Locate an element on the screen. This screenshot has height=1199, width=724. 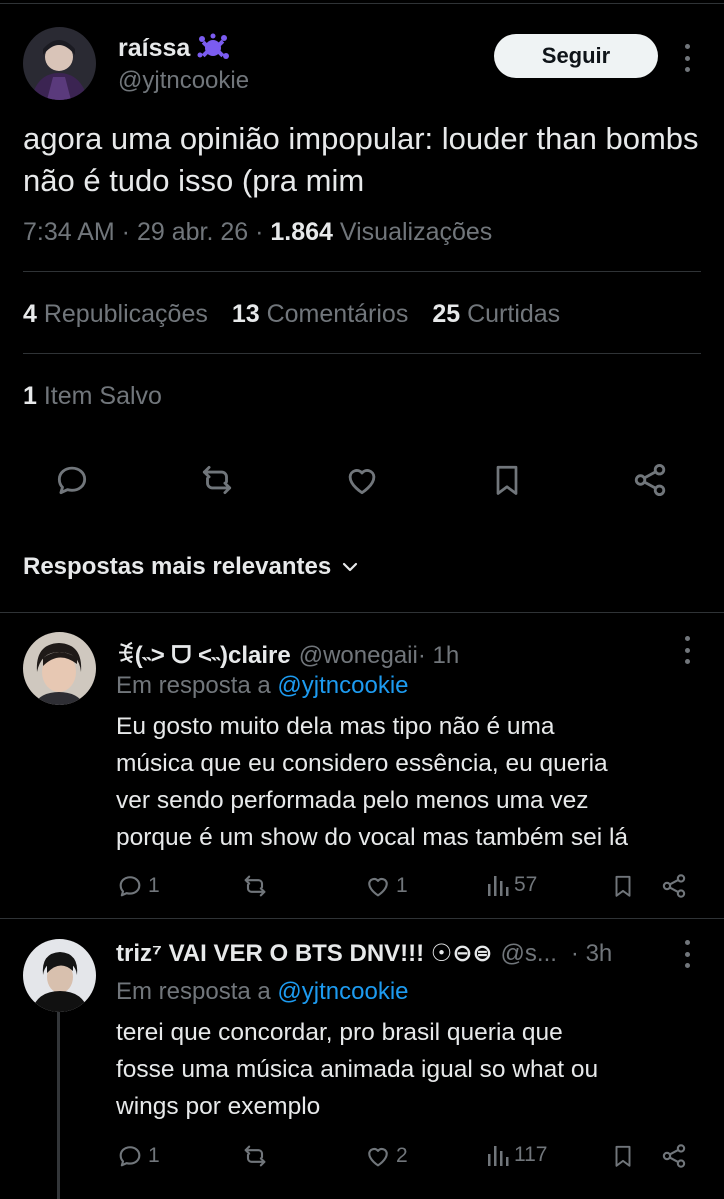
sort-label: Respostas mais relevantes is located at coordinates (177, 566).